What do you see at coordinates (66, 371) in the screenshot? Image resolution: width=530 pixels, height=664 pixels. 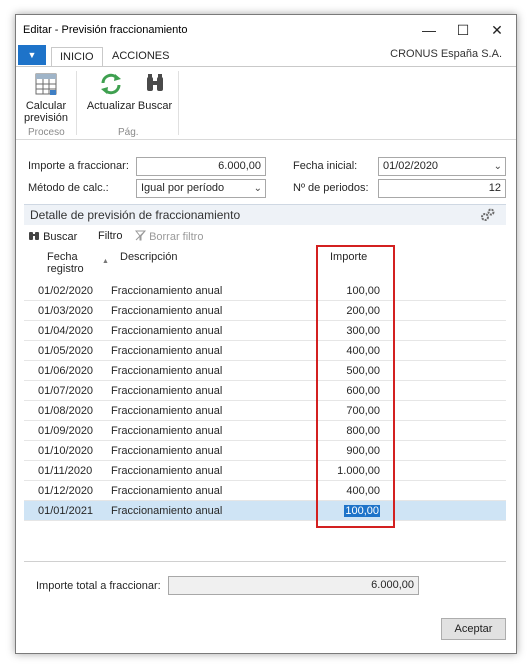 I see `cell-fecha: 01/06/2020` at bounding box center [66, 371].